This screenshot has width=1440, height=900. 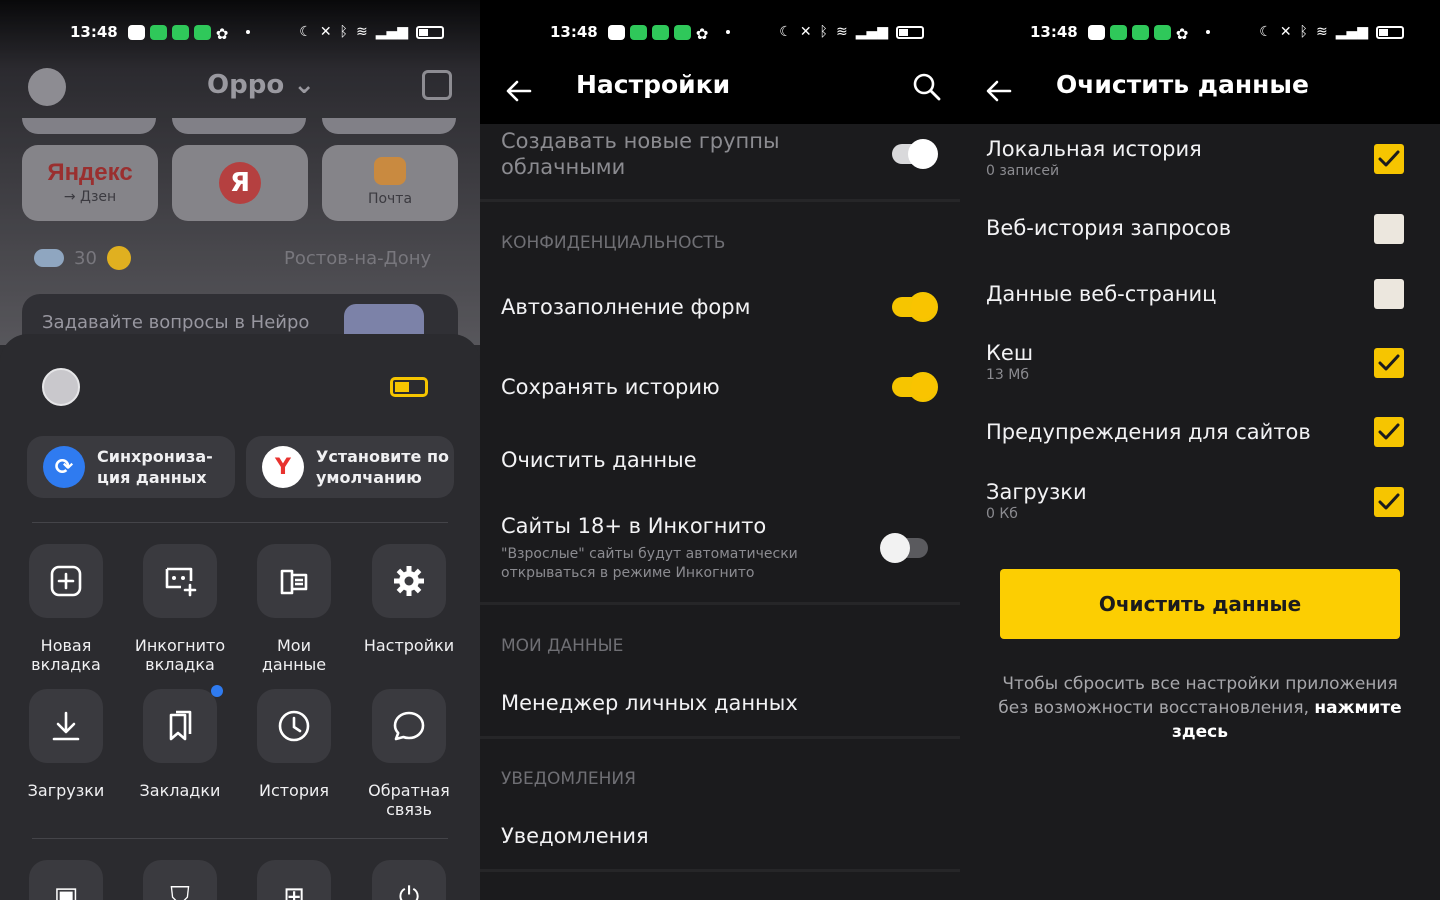 I want to click on incognito-tab-button: Инкогнито вкладка, so click(x=180, y=609).